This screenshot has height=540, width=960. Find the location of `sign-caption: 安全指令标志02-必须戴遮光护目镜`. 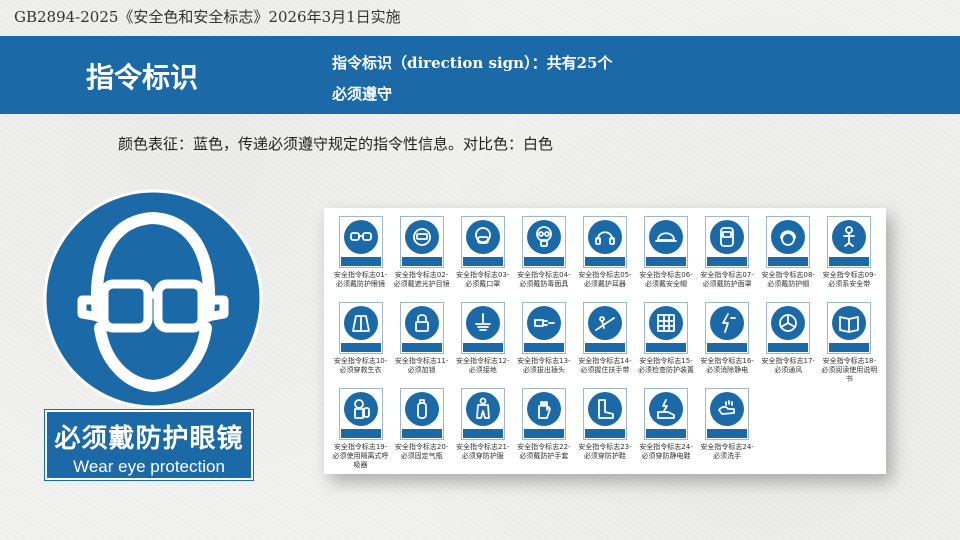

sign-caption: 安全指令标志02-必须戴遮光护目镜 is located at coordinates (421, 279).